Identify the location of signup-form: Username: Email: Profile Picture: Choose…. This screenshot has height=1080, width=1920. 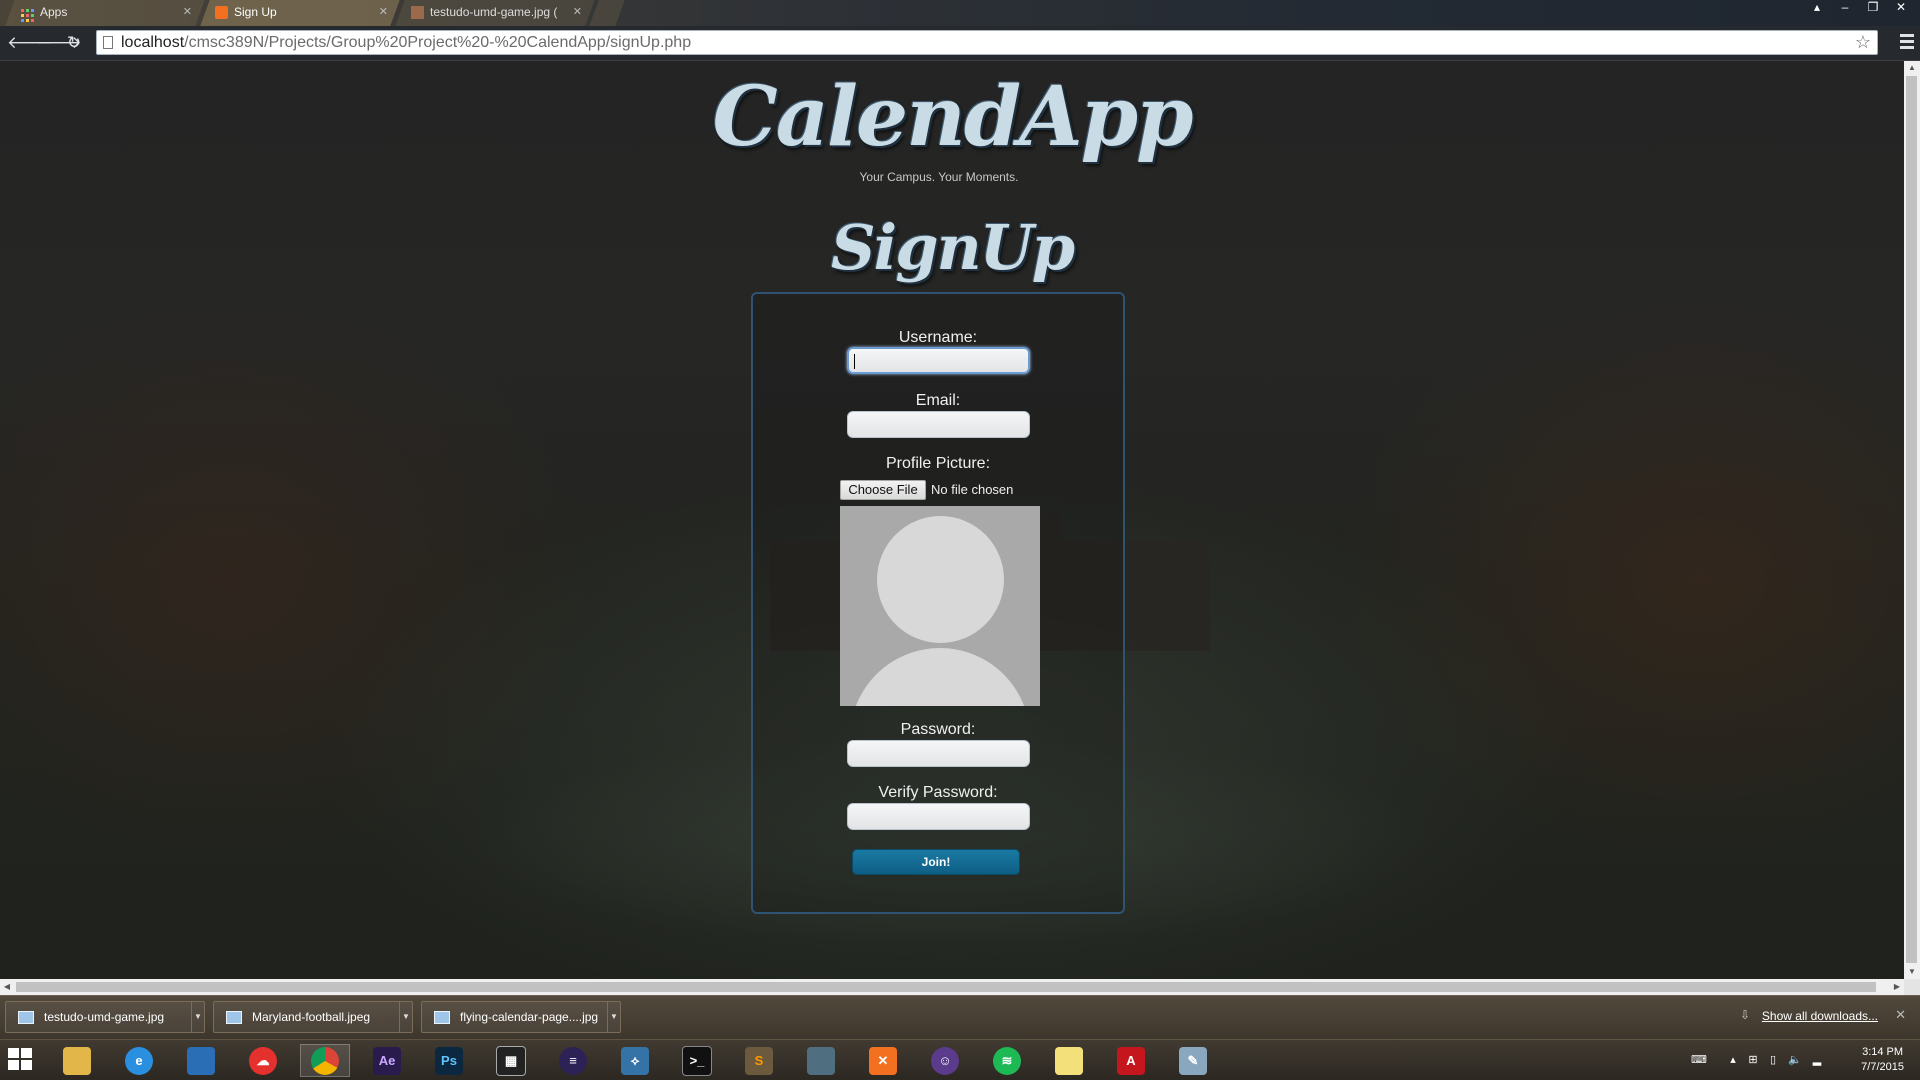
(938, 603).